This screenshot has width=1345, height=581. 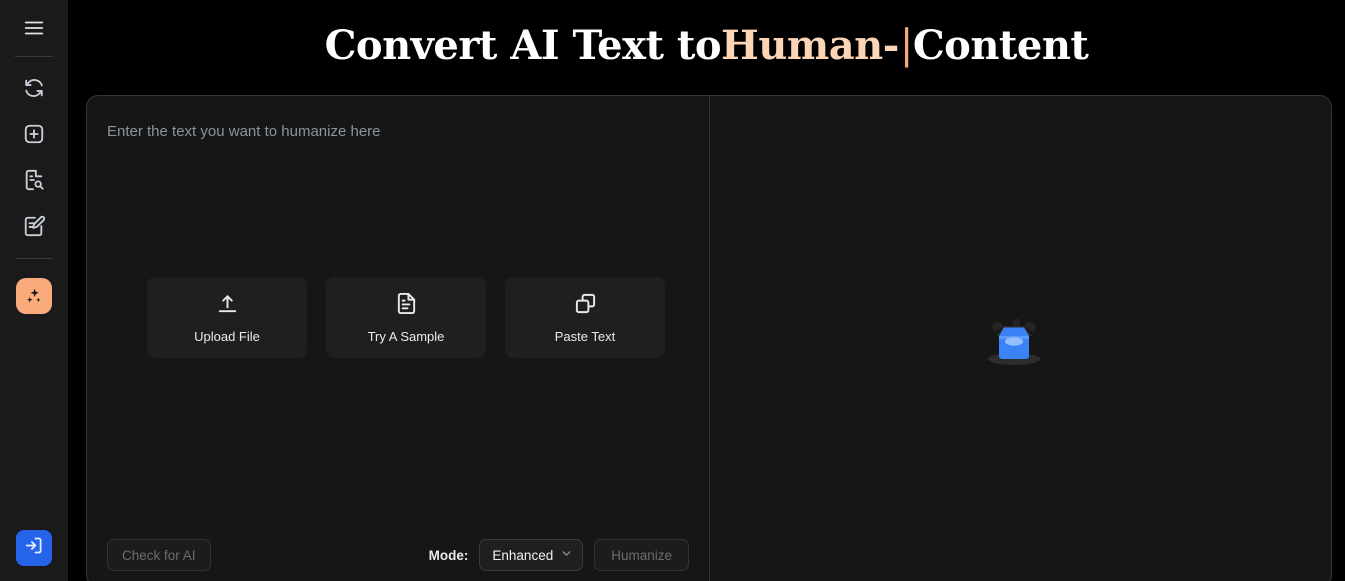 I want to click on login-arrow-icon, so click(x=34, y=548).